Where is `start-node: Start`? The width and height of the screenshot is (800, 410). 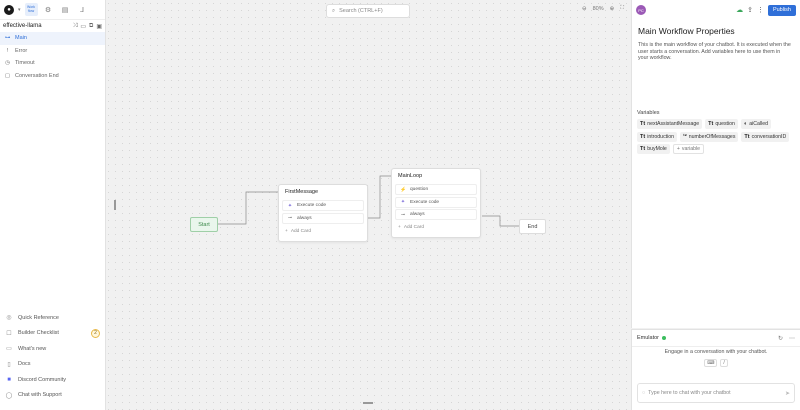
start-node: Start is located at coordinates (204, 224).